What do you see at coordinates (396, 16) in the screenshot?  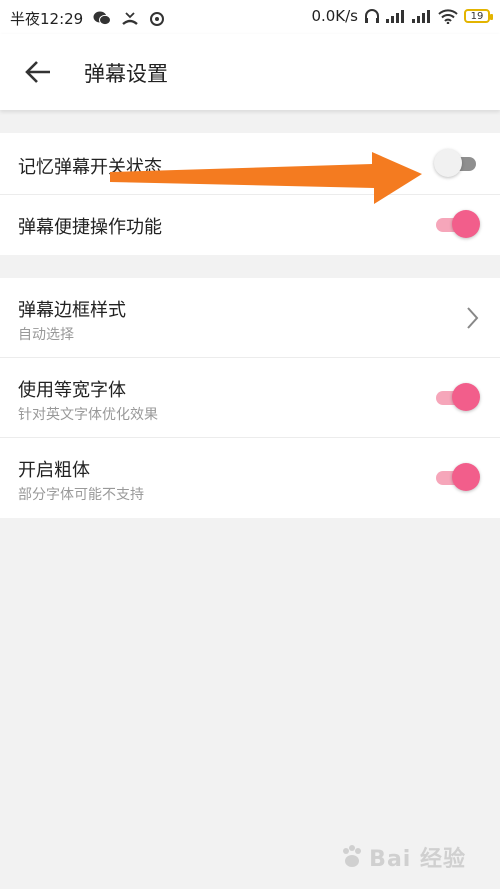 I see `signal-icon` at bounding box center [396, 16].